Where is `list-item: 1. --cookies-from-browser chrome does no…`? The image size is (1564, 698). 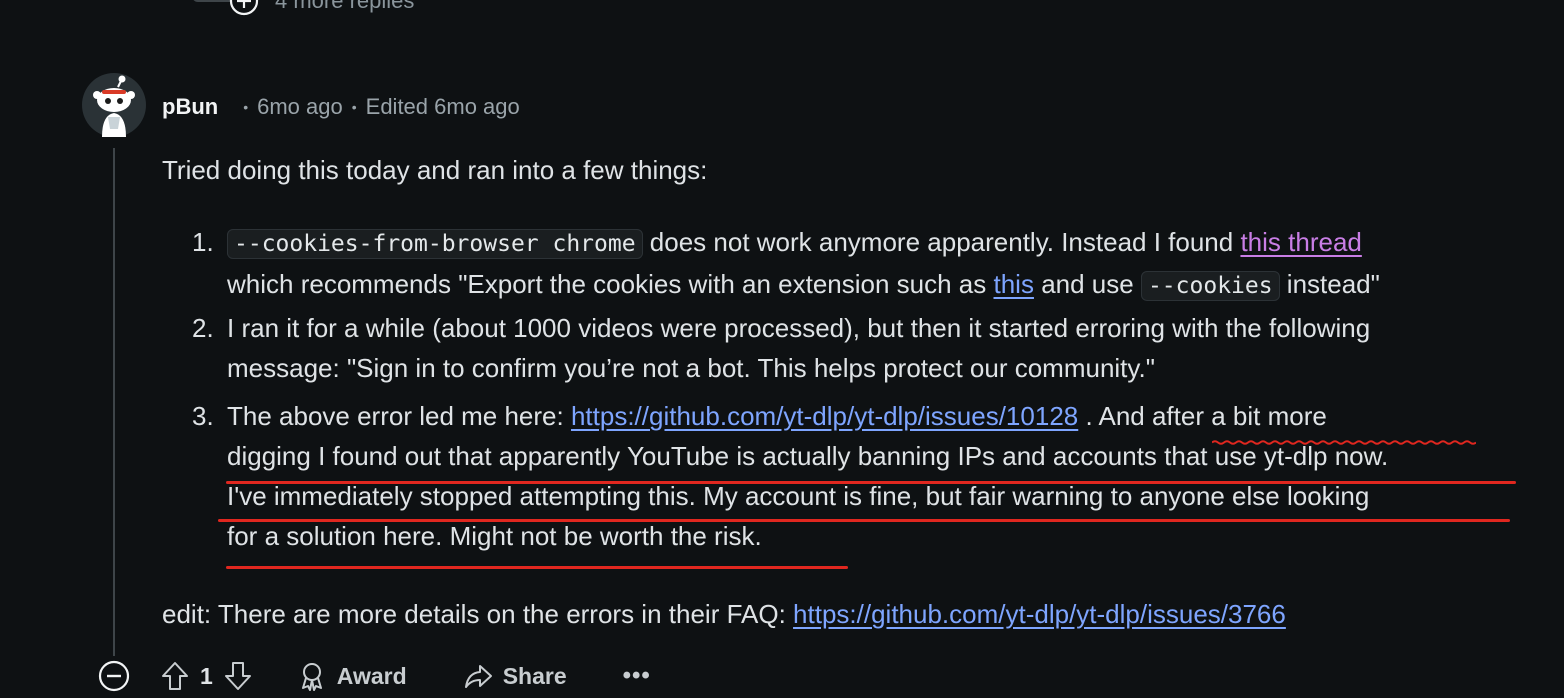
list-item: 1. --cookies-from-browser chrome does no… is located at coordinates (867, 264).